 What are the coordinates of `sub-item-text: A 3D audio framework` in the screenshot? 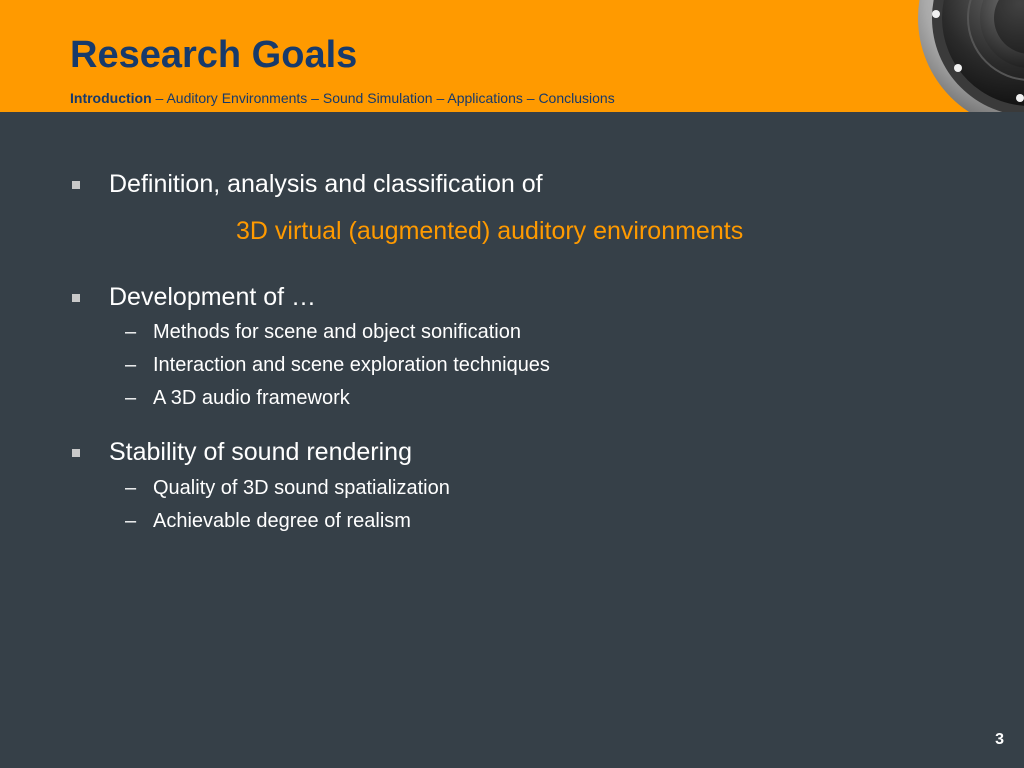 It's located at (251, 398).